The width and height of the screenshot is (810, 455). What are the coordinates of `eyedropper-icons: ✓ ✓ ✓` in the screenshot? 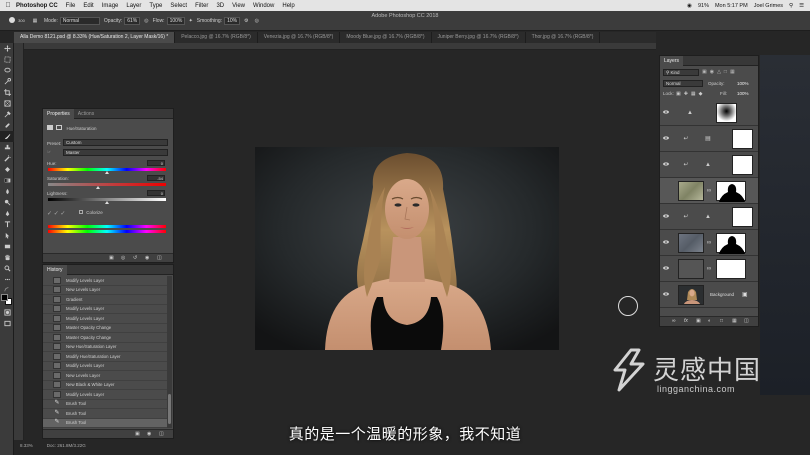 It's located at (56, 213).